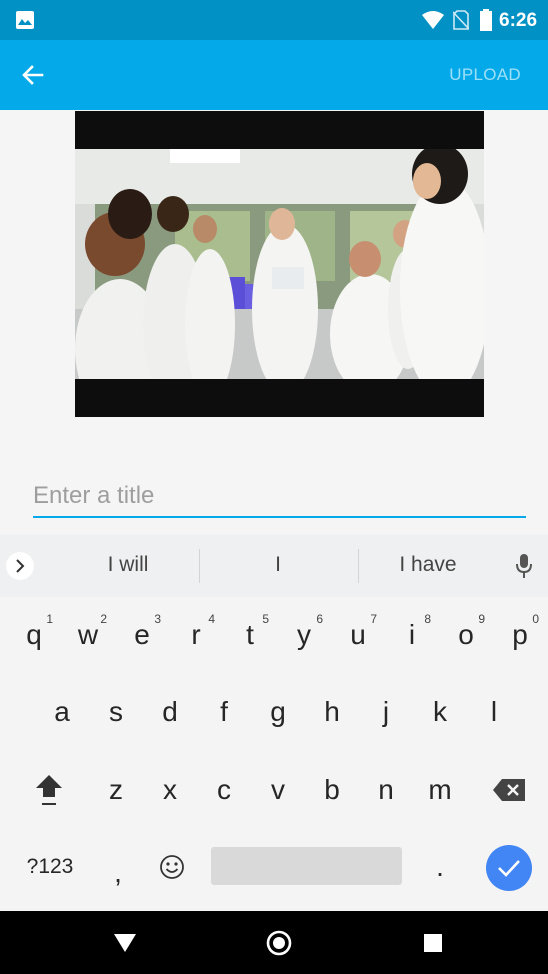 The width and height of the screenshot is (548, 974). I want to click on key-g: g, so click(278, 712).